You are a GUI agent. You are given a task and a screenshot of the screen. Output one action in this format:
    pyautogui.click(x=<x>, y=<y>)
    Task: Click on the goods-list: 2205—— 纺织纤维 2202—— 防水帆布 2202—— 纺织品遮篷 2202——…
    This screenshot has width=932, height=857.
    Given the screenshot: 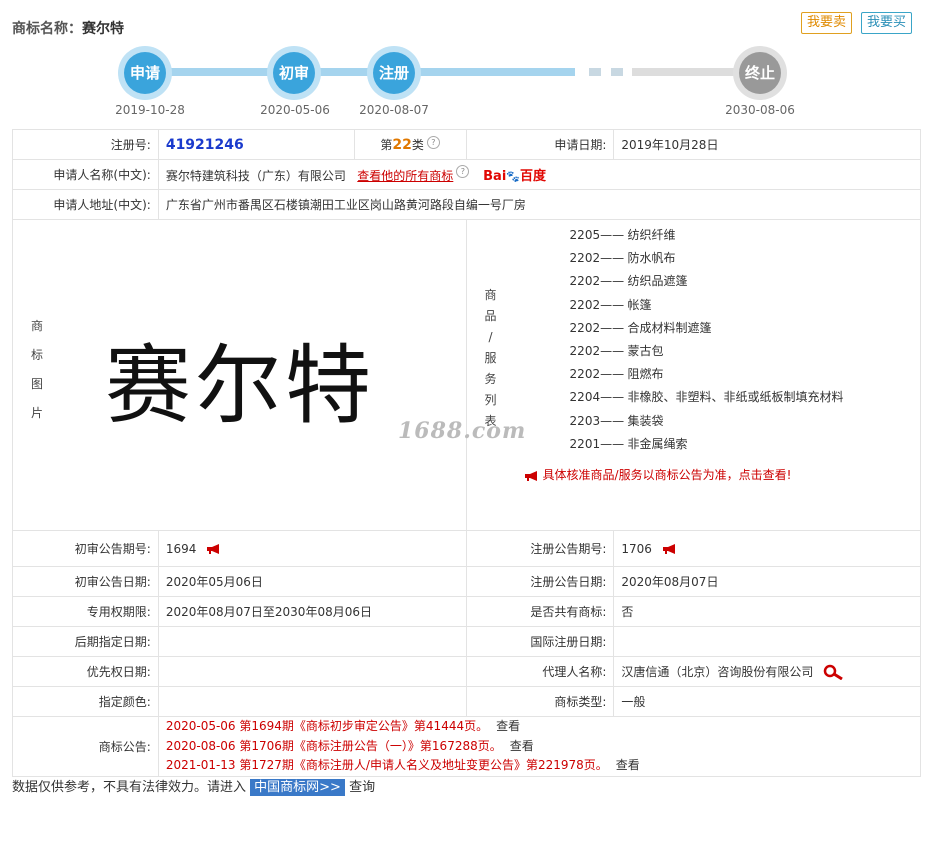 What is the action you would take?
    pyautogui.click(x=707, y=340)
    